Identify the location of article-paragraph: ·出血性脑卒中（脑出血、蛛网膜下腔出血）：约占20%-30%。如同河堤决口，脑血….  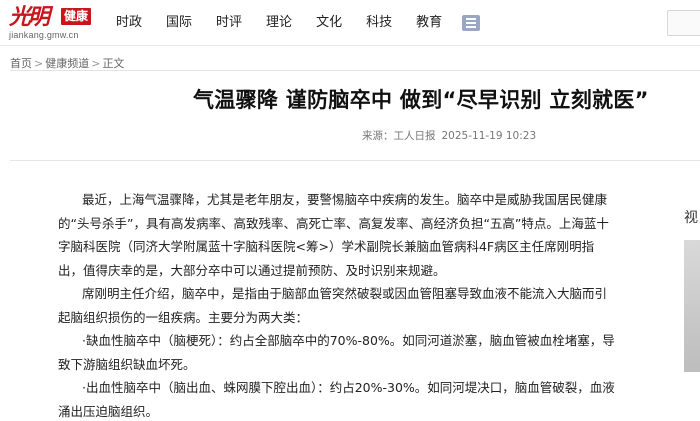
(336, 399).